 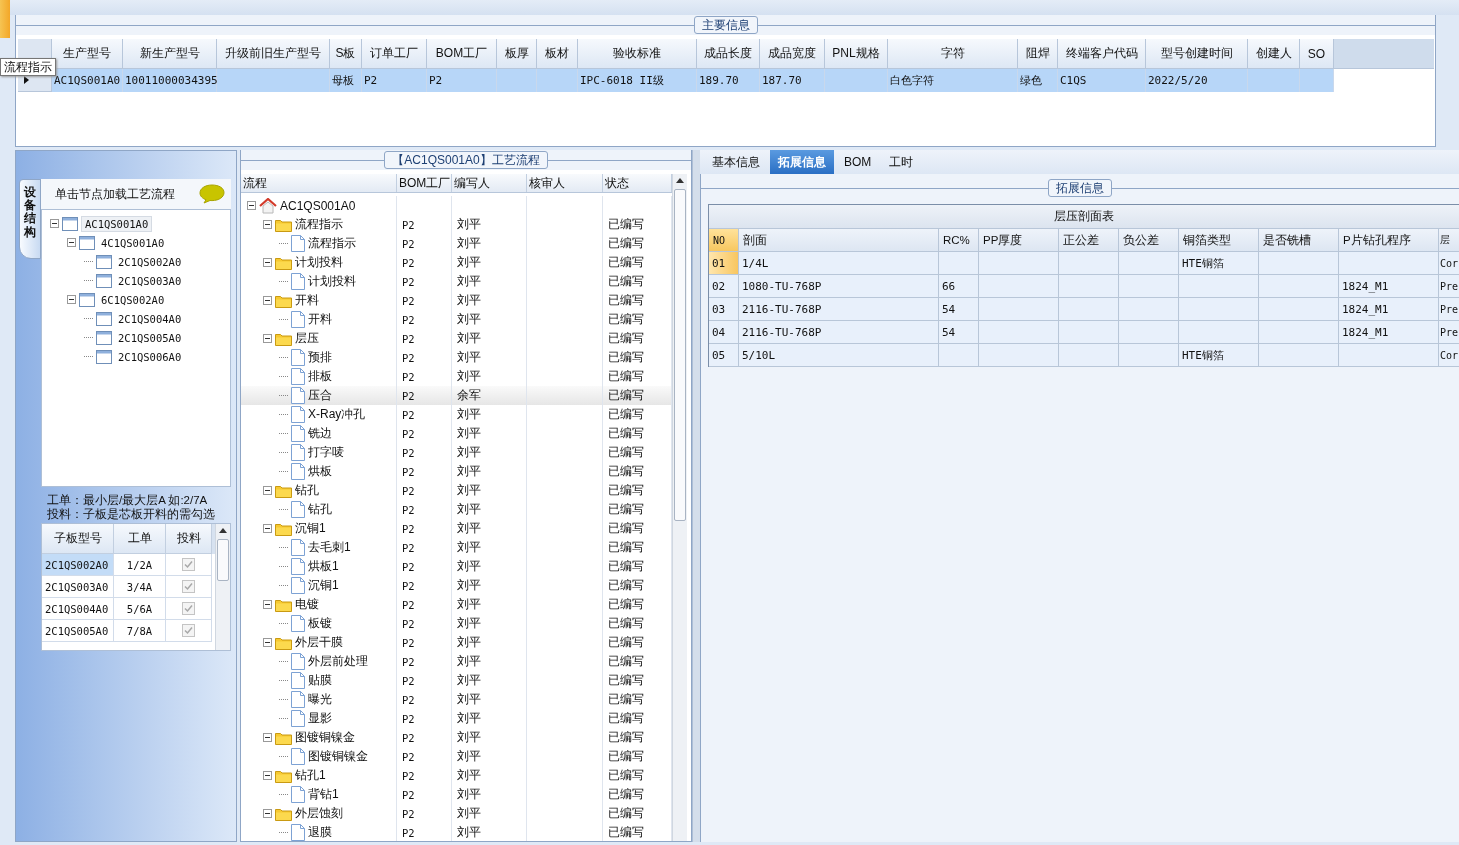 What do you see at coordinates (959, 240) in the screenshot?
I see `column-header: RC%` at bounding box center [959, 240].